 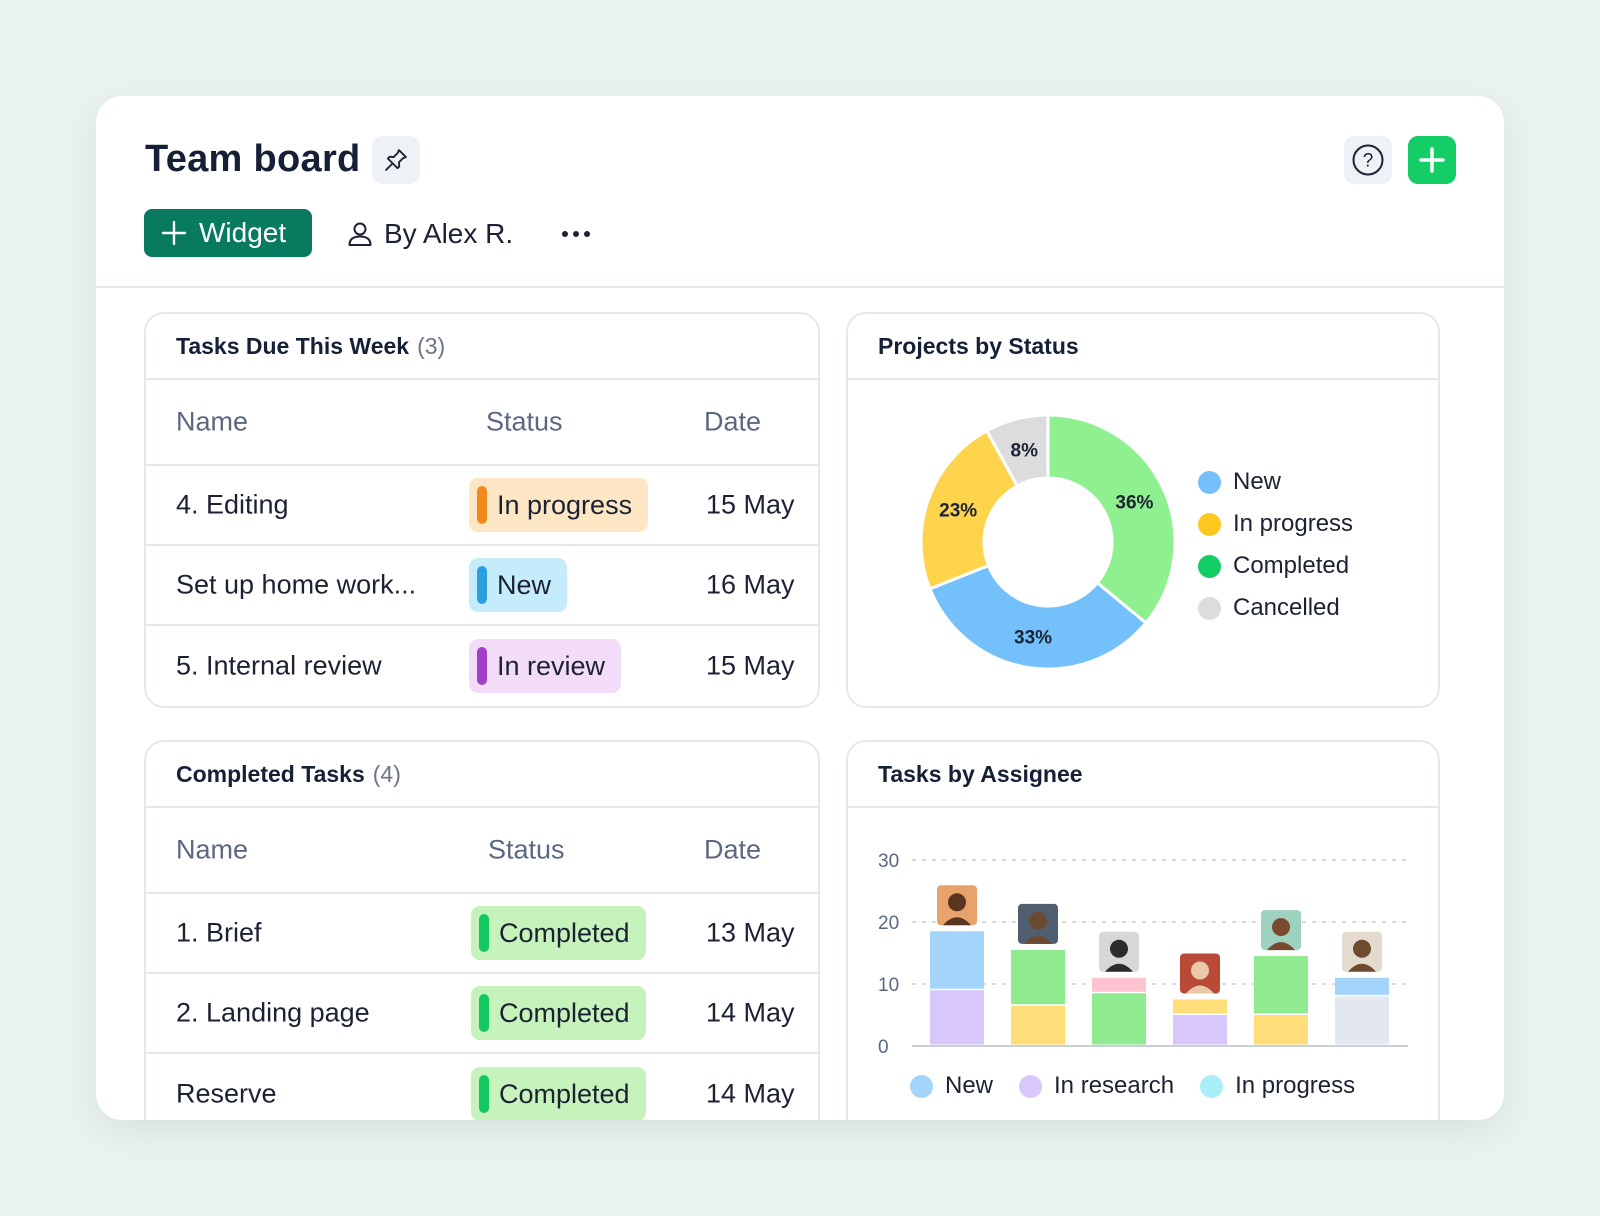 What do you see at coordinates (958, 511) in the screenshot?
I see `slice-label: 23%` at bounding box center [958, 511].